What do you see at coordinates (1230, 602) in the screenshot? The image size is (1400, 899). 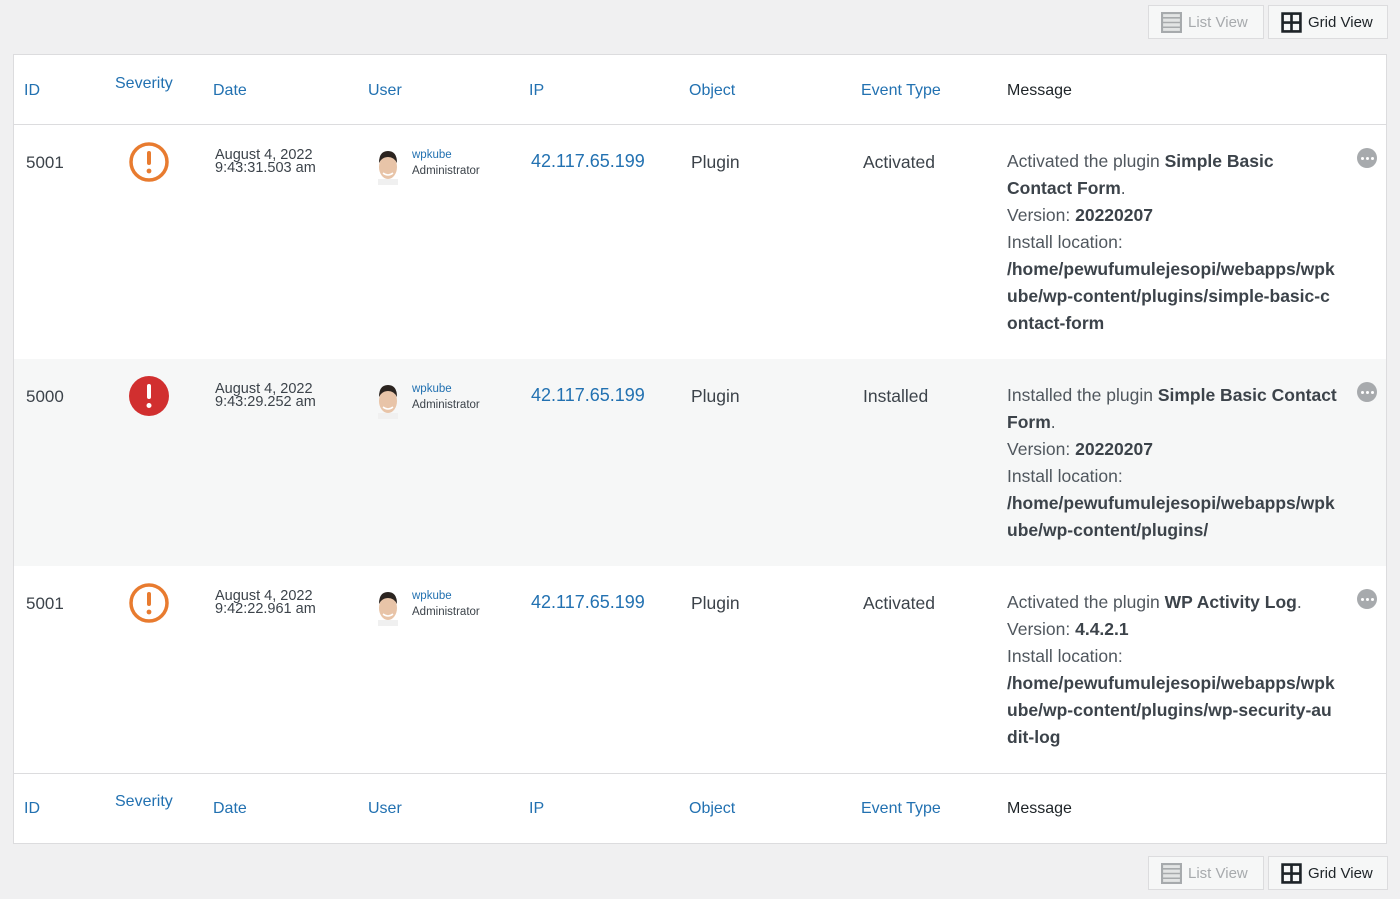 I see `message-plugin-name: WP Activity Log` at bounding box center [1230, 602].